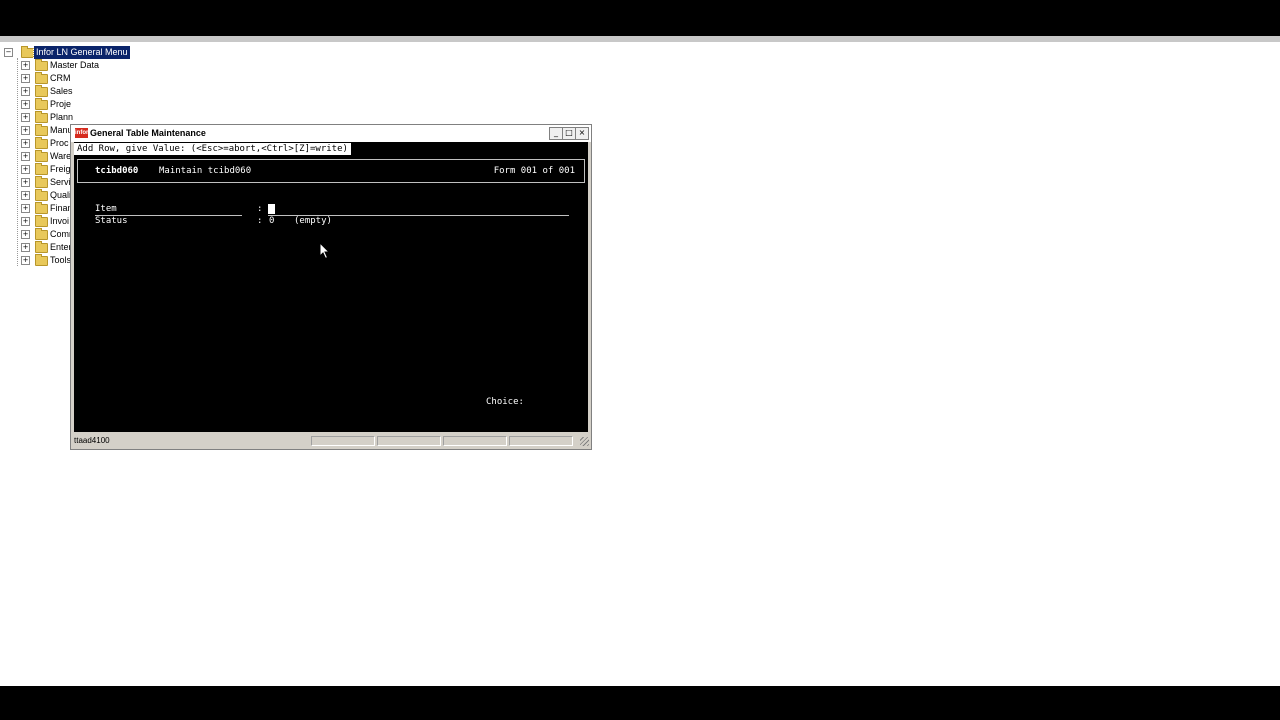  I want to click on tree-item: + Master Data, so click(69, 65).